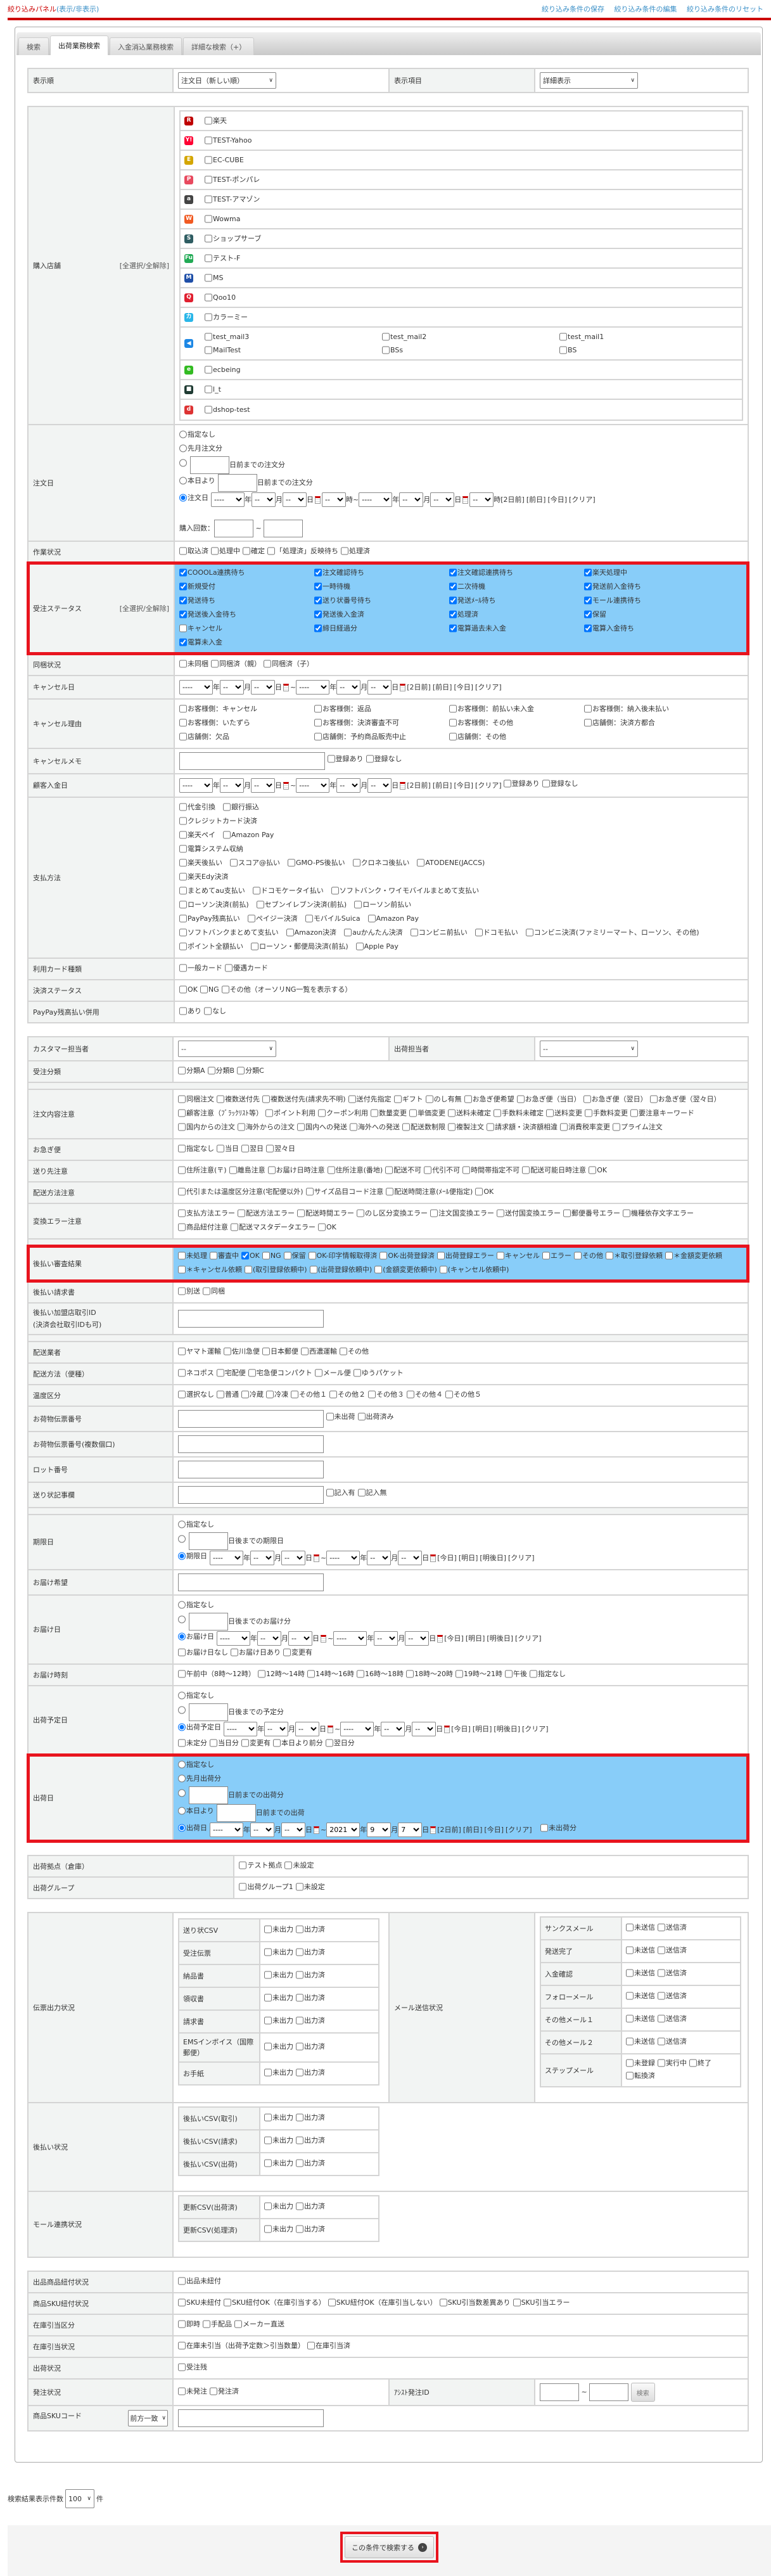 This screenshot has width=771, height=2576. I want to click on checkbox-option: (取引登録依頼中), so click(276, 1270).